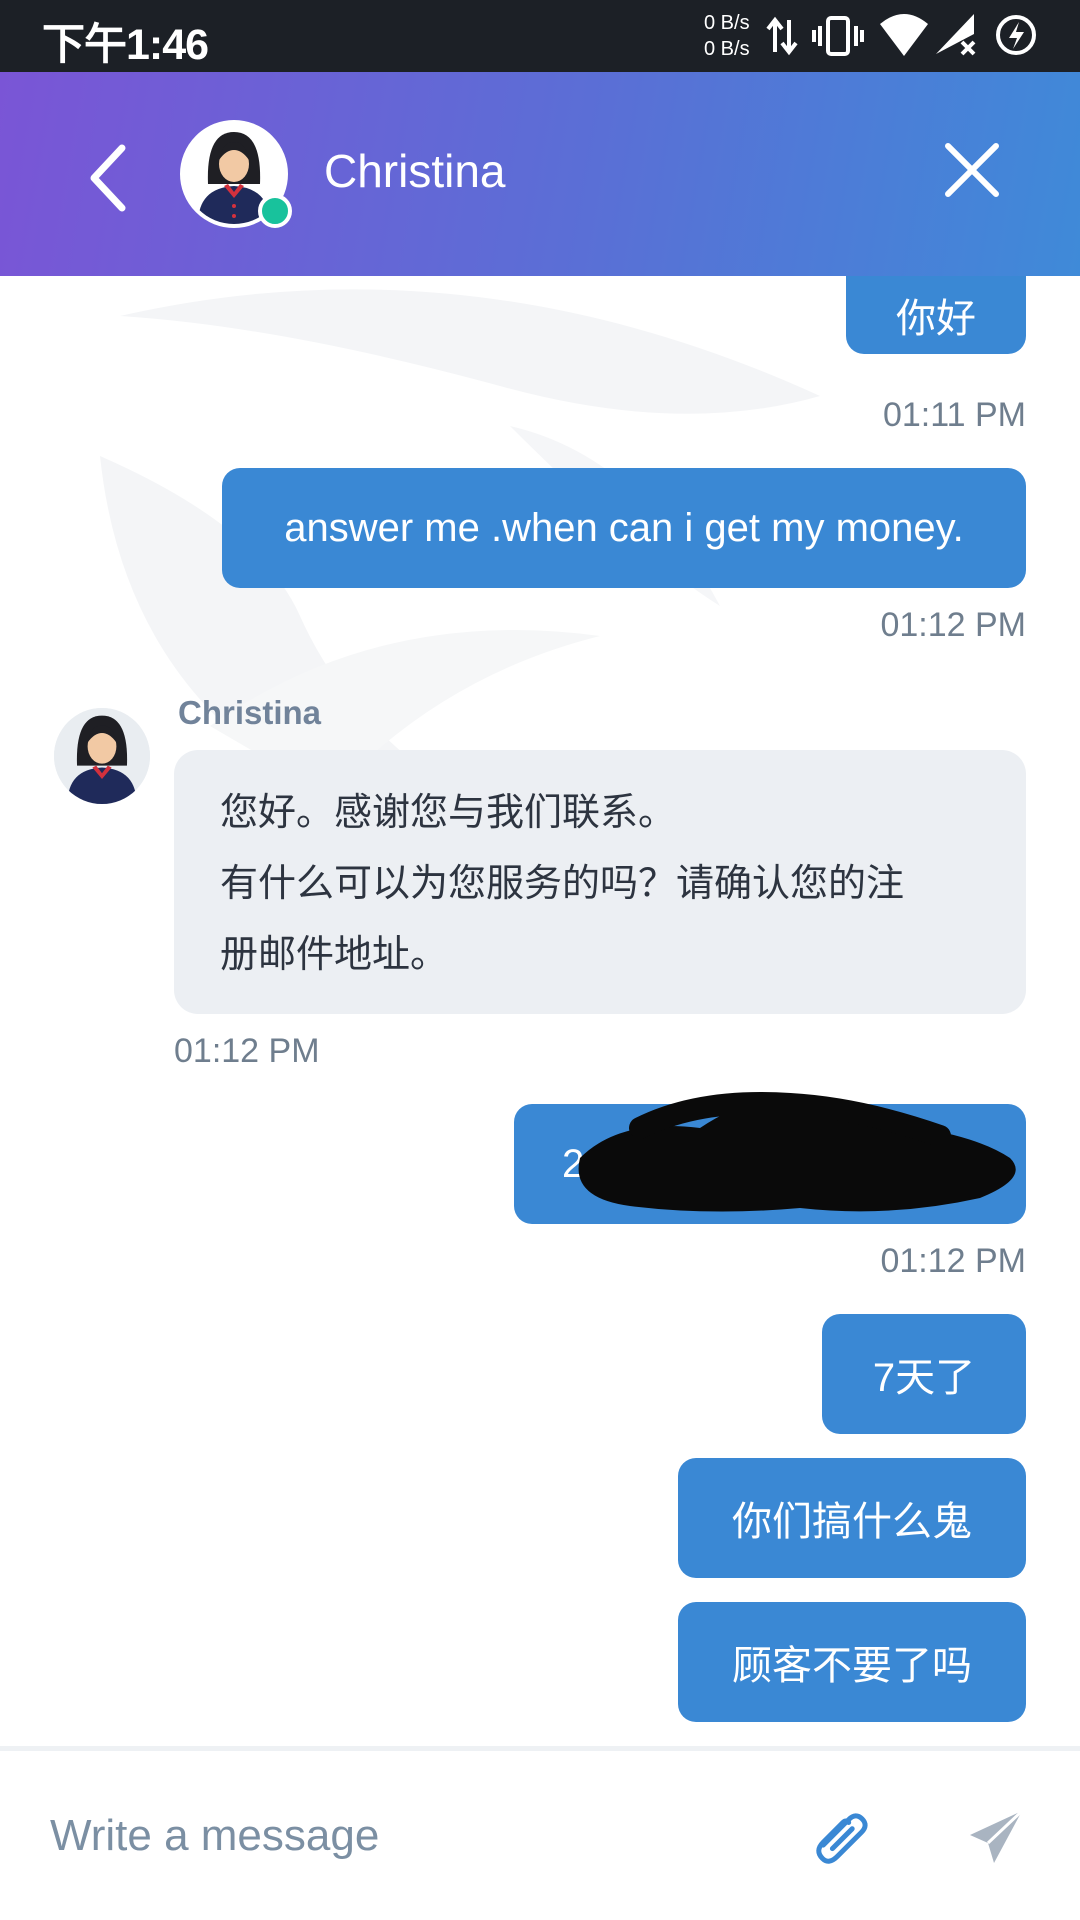 This screenshot has height=1920, width=1080. I want to click on message-text: 7天了, so click(924, 1378).